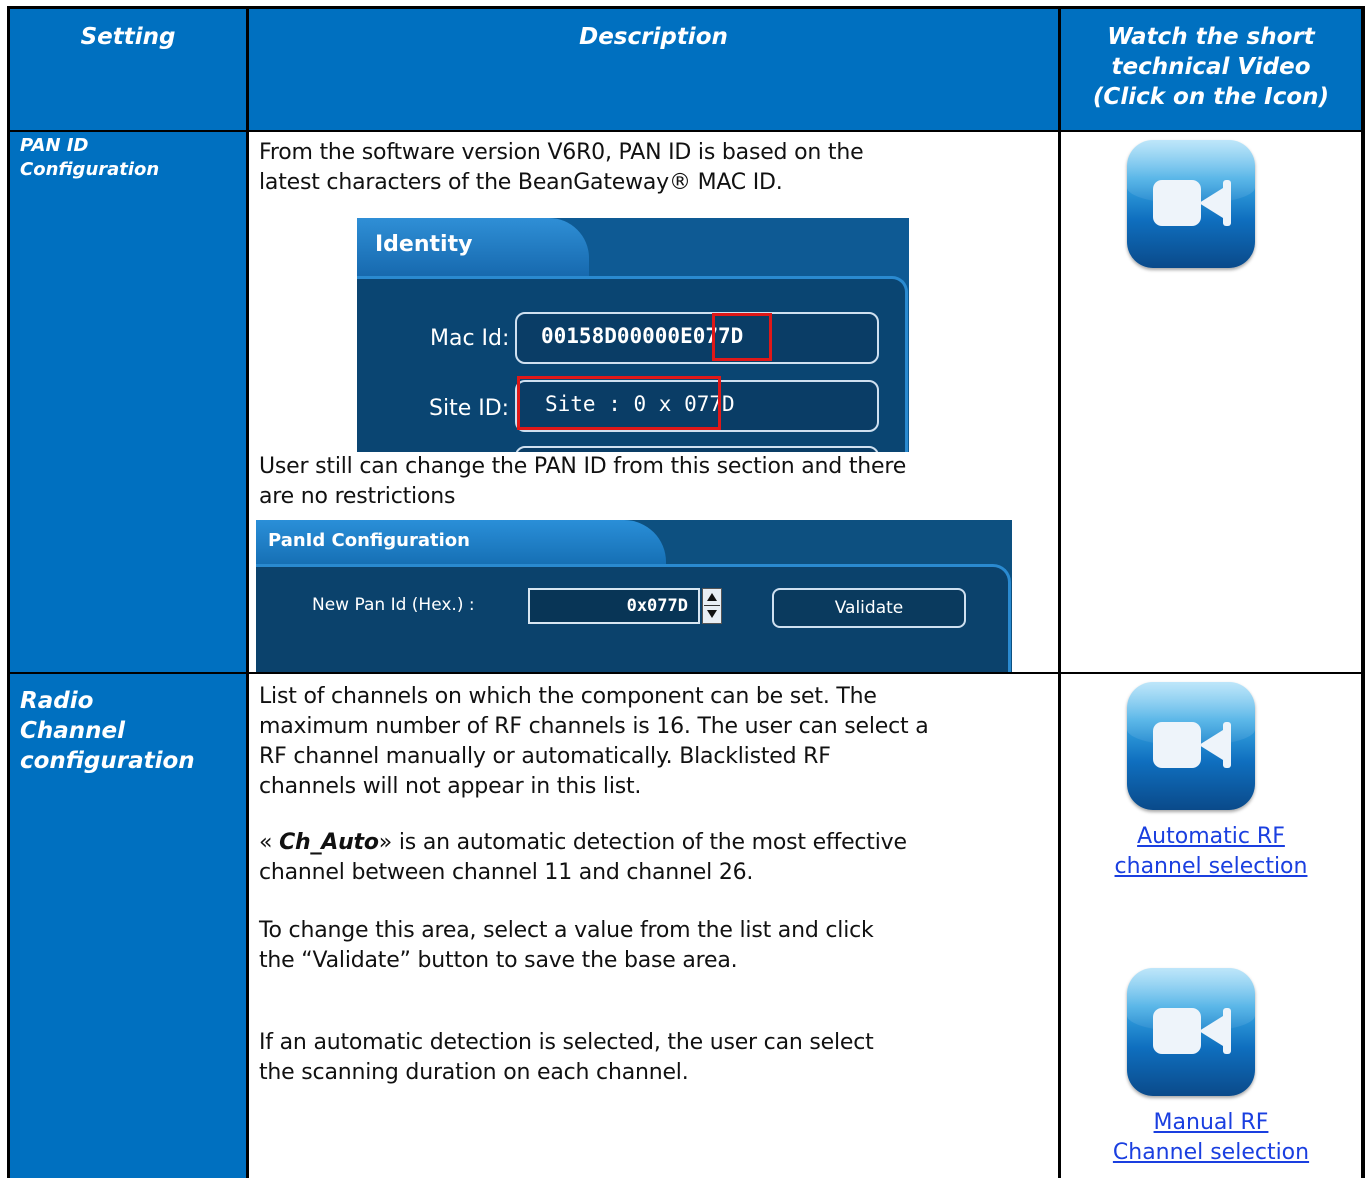  Describe the element at coordinates (1211, 866) in the screenshot. I see `link-line: channel selection` at that location.